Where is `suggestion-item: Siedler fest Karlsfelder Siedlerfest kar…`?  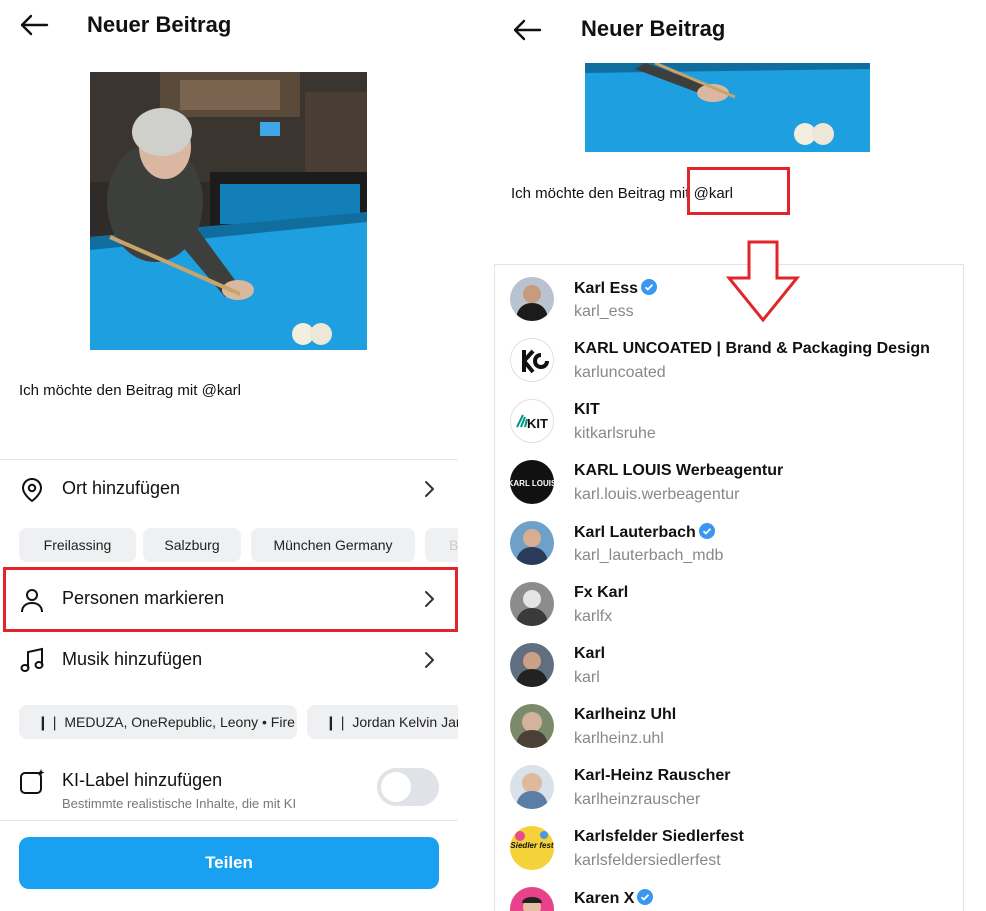 suggestion-item: Siedler fest Karlsfelder Siedlerfest kar… is located at coordinates (730, 848).